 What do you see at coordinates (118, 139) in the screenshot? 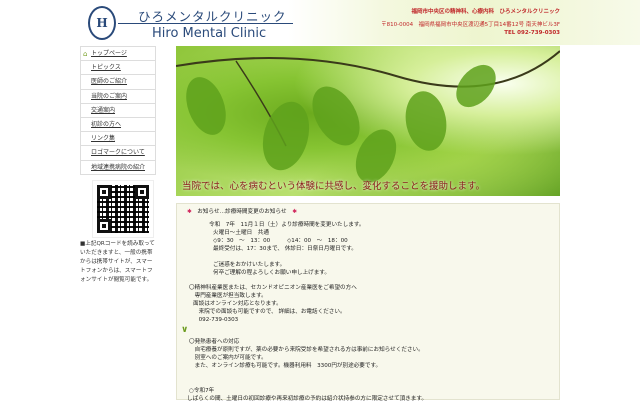
I see `nav-links: リンク集` at bounding box center [118, 139].